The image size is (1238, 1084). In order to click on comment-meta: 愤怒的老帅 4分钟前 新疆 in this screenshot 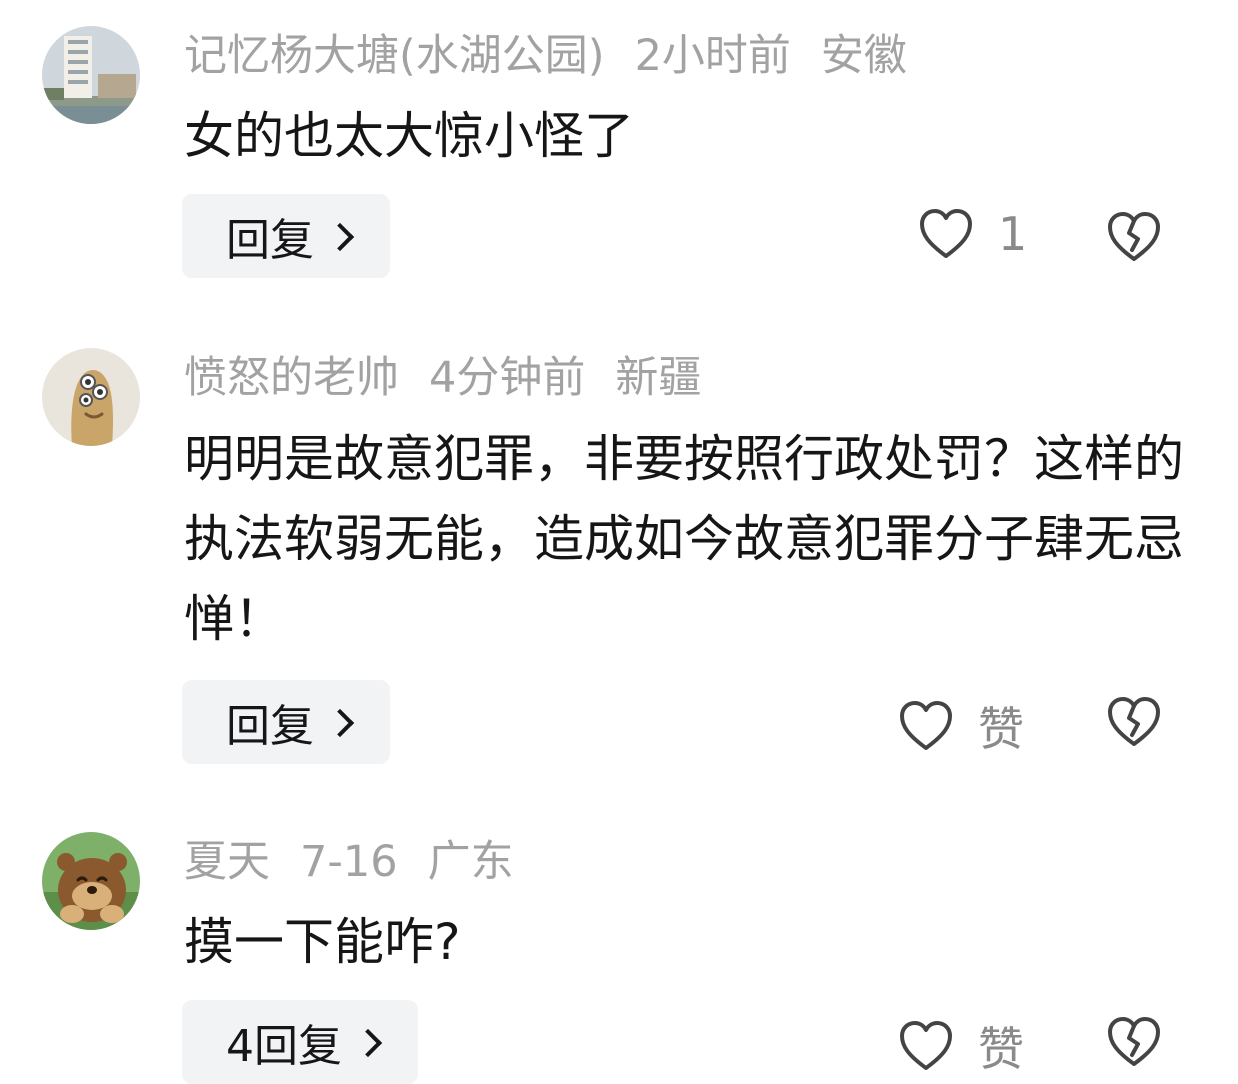, I will do `click(457, 378)`.